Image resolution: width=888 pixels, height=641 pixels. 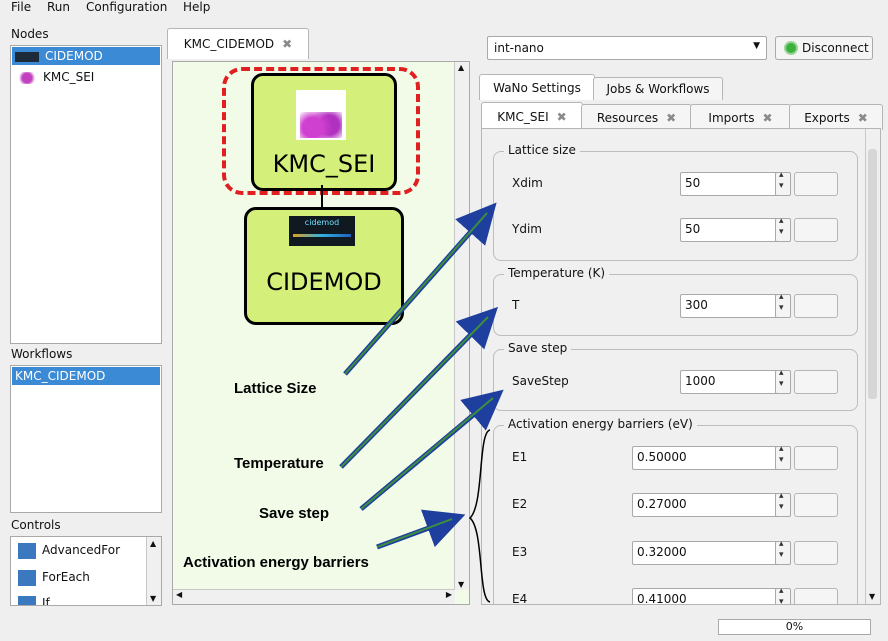 I want to click on progress-bar: 0%, so click(x=794, y=627).